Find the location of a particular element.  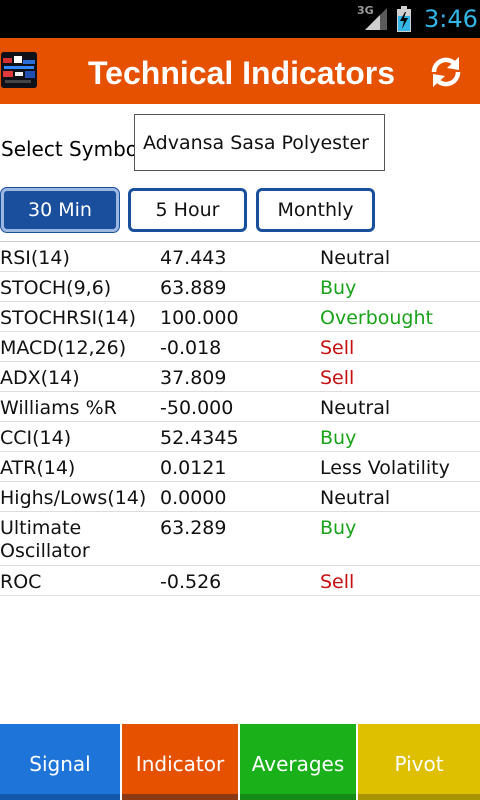

symbol-input is located at coordinates (259, 142).